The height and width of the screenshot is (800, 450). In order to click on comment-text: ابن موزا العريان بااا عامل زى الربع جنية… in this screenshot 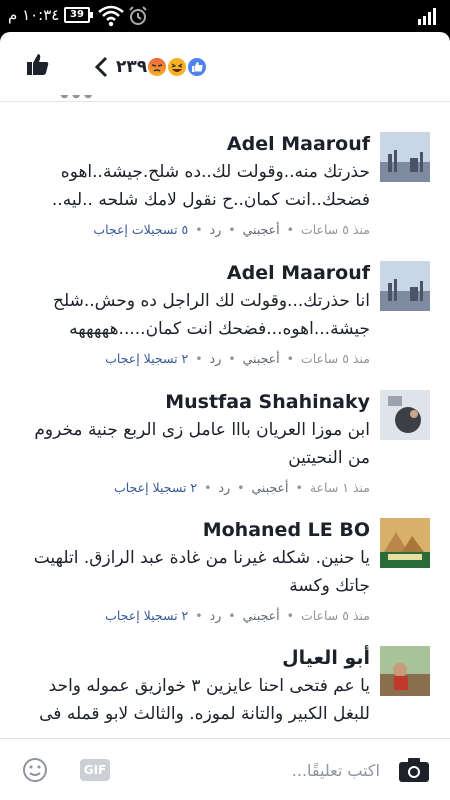, I will do `click(202, 444)`.